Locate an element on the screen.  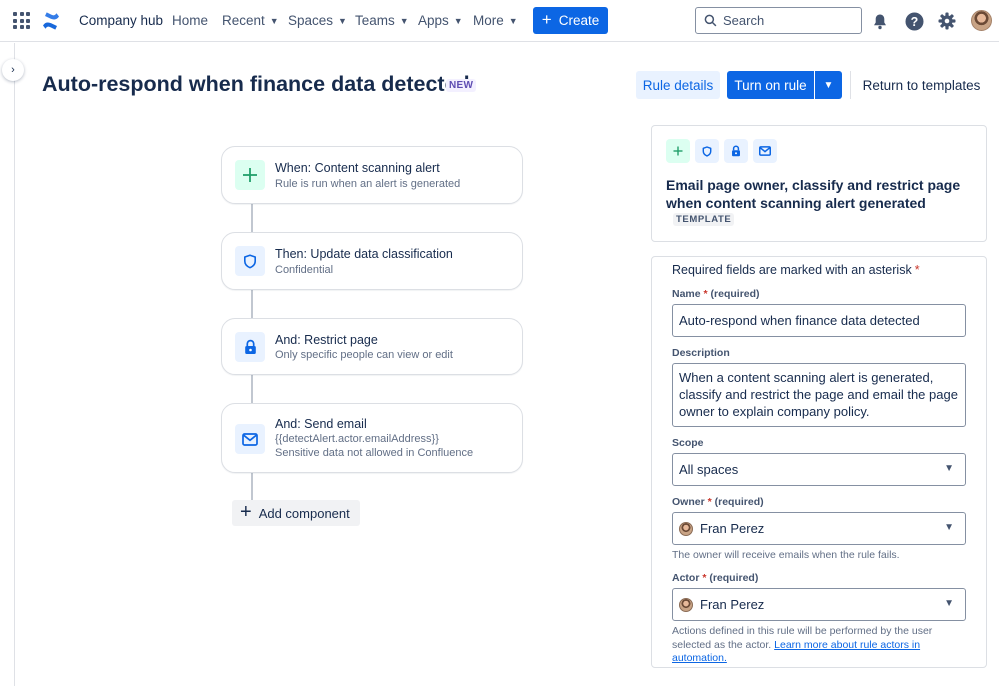
template-badge: TEMPLATE is located at coordinates (704, 219).